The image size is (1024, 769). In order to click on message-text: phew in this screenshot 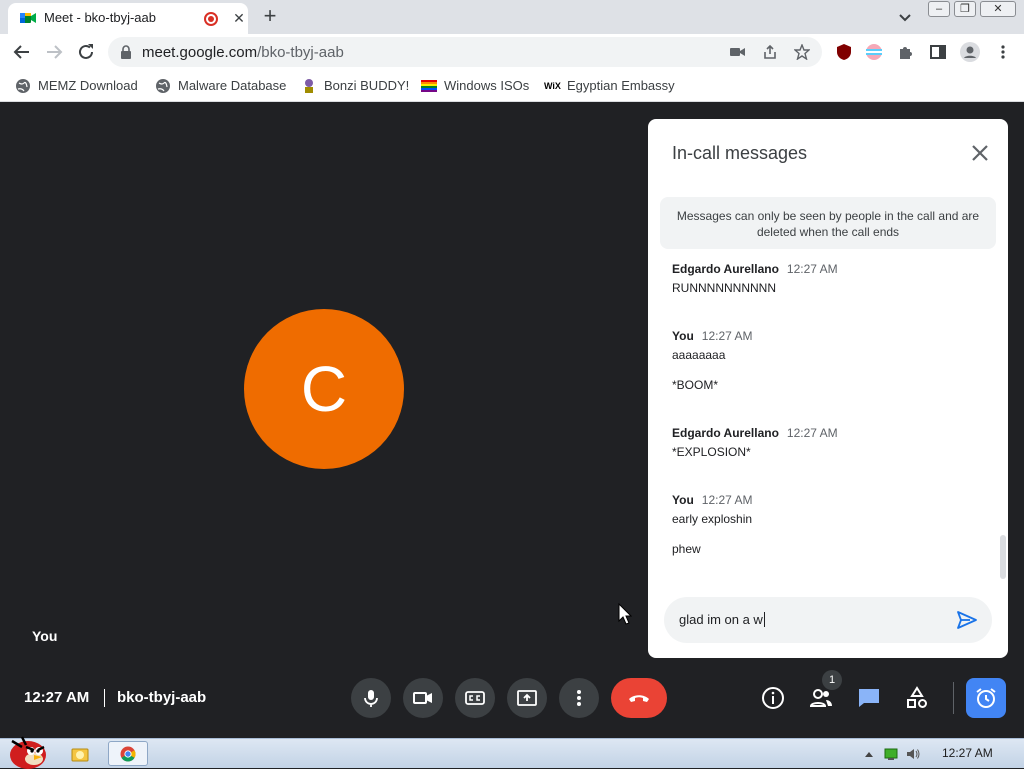, I will do `click(686, 549)`.